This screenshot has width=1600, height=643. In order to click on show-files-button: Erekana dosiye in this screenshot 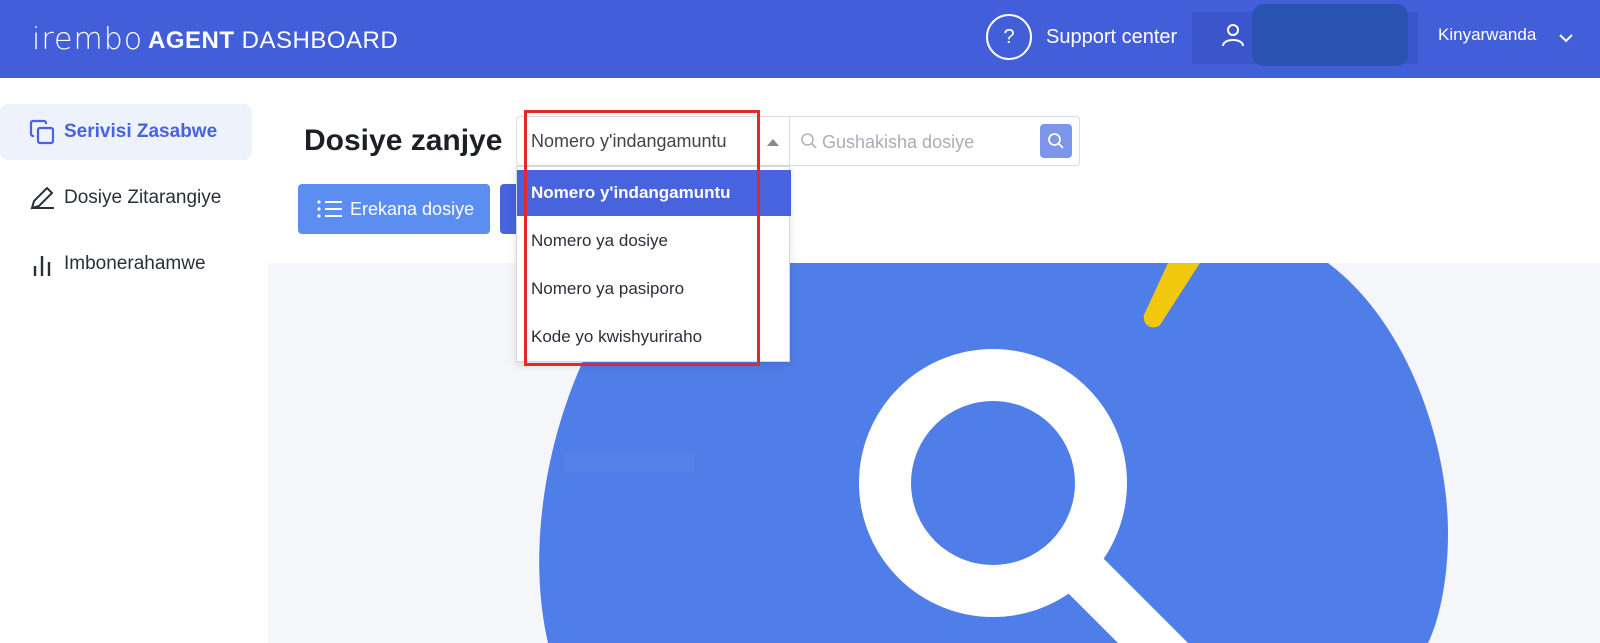, I will do `click(394, 209)`.